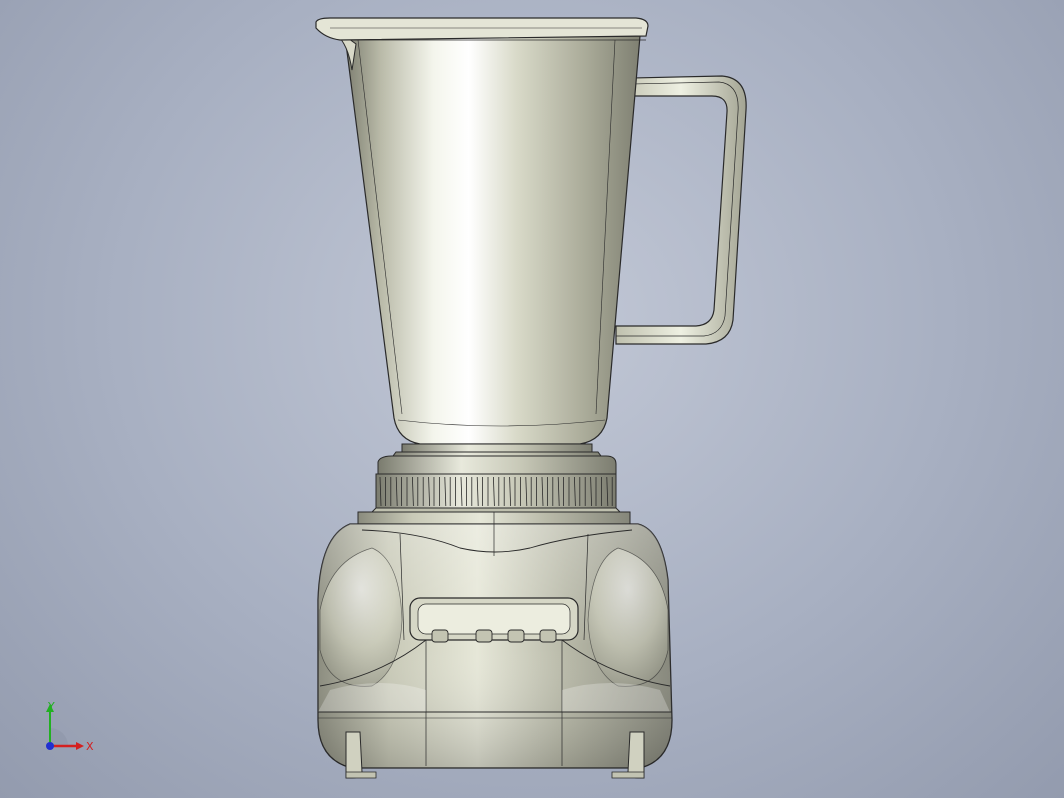 This screenshot has height=798, width=1064. Describe the element at coordinates (70, 726) in the screenshot. I see `orientation-triad: Y X` at that location.